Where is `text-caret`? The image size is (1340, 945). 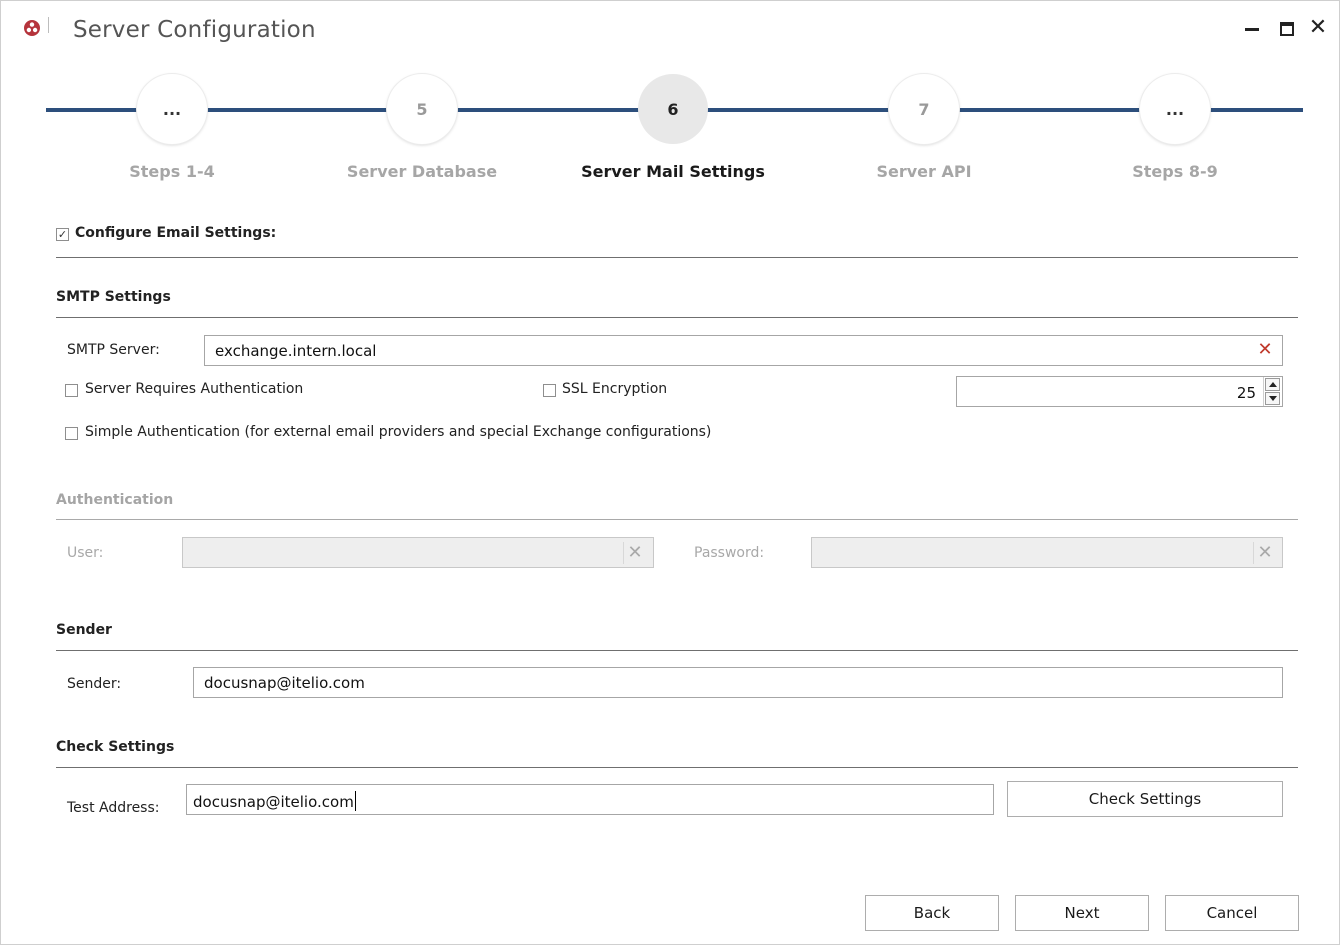 text-caret is located at coordinates (355, 801).